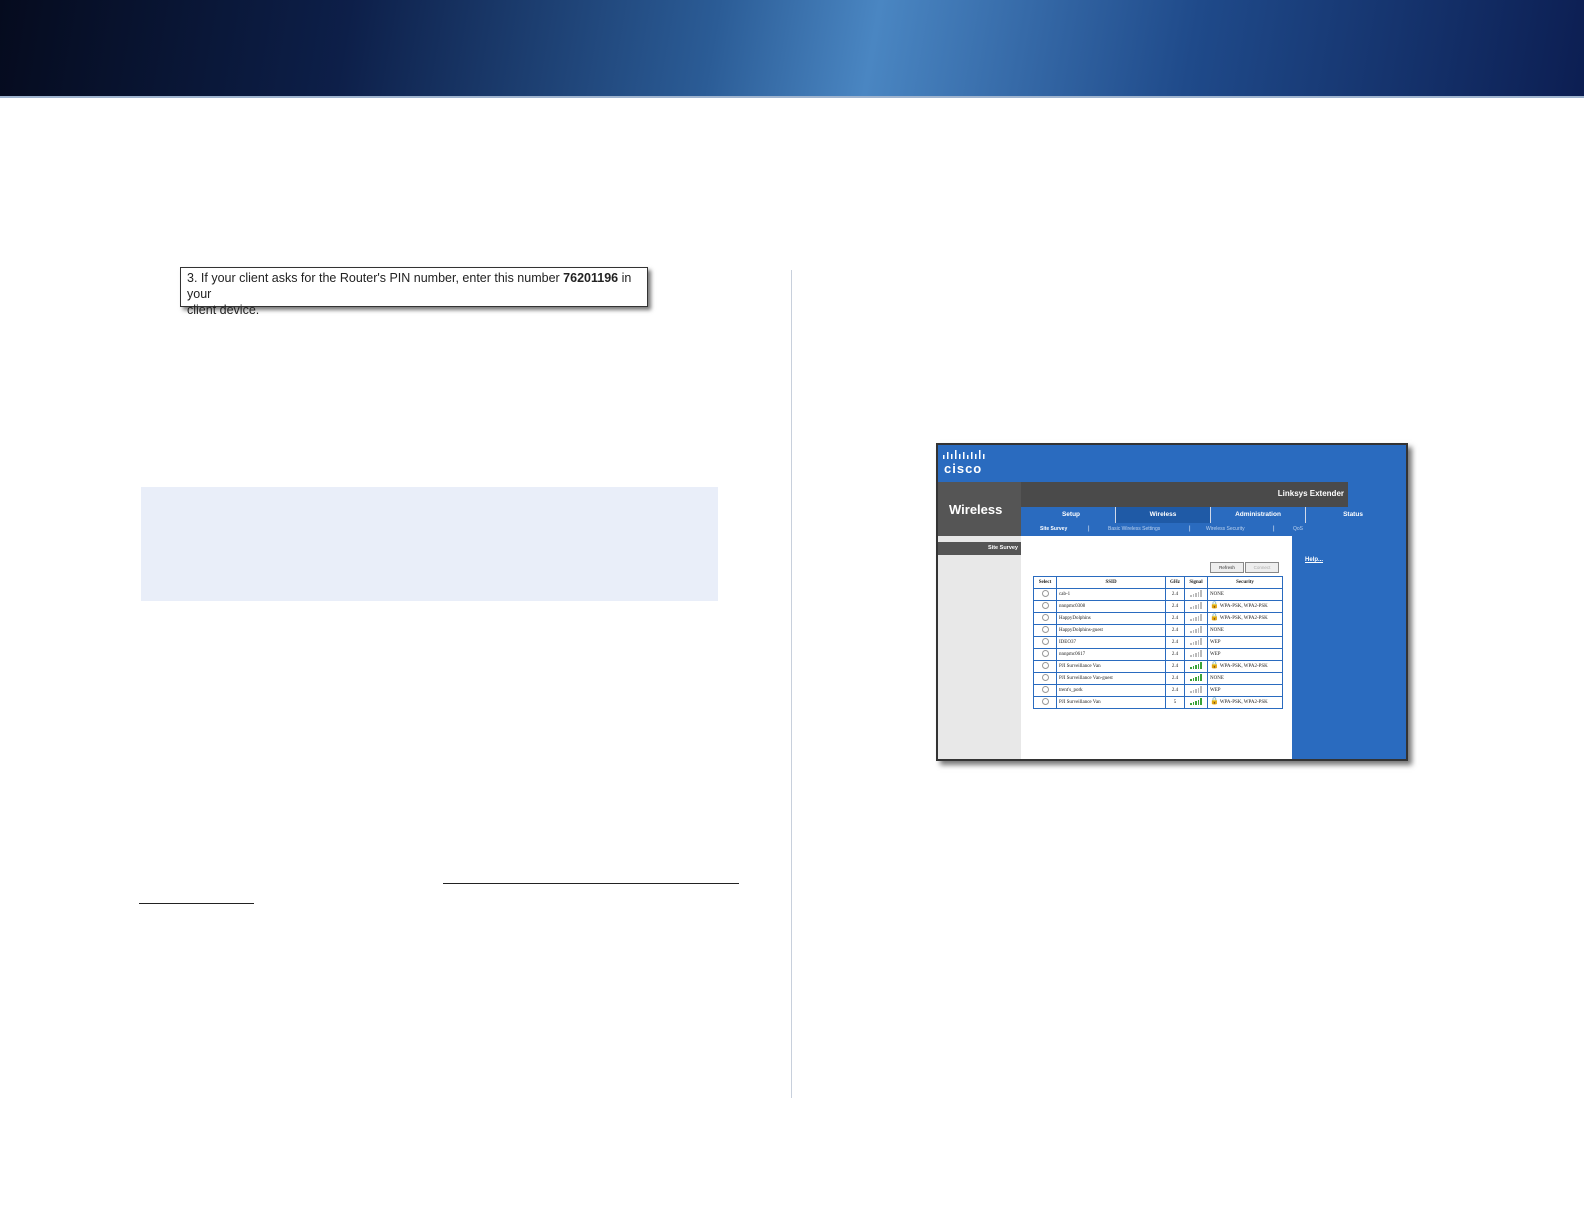 This screenshot has width=1584, height=1224. What do you see at coordinates (792, 48) in the screenshot?
I see `header-banner` at bounding box center [792, 48].